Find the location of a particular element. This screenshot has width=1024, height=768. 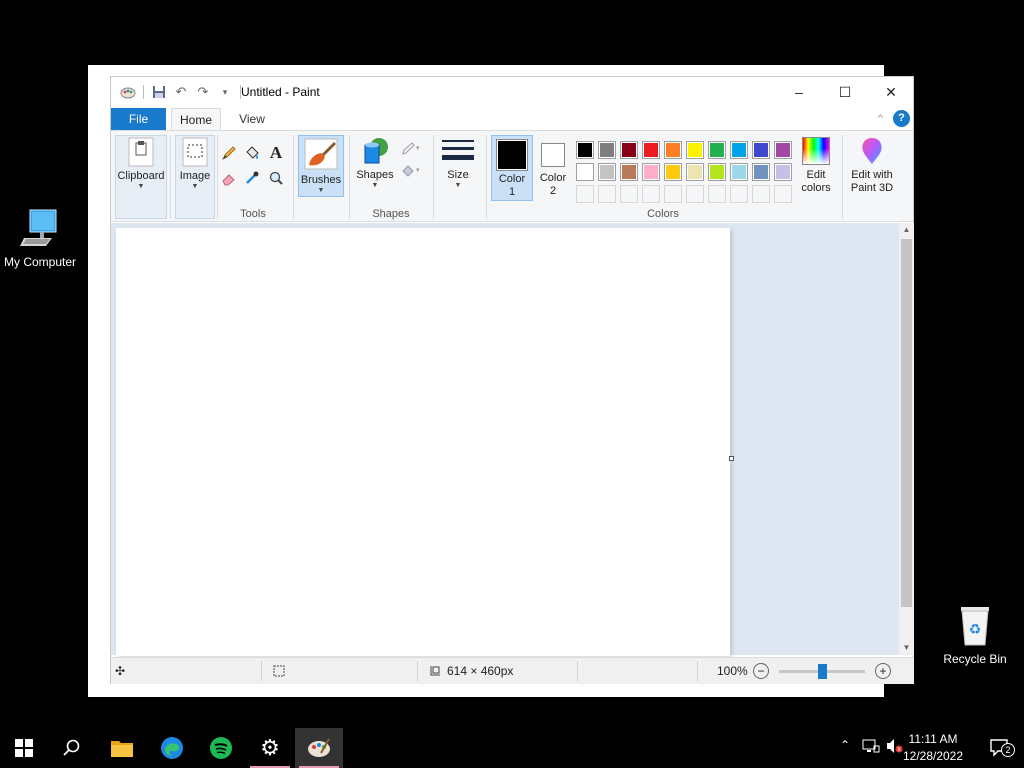

notification-count-badge: 2 is located at coordinates (1008, 750).